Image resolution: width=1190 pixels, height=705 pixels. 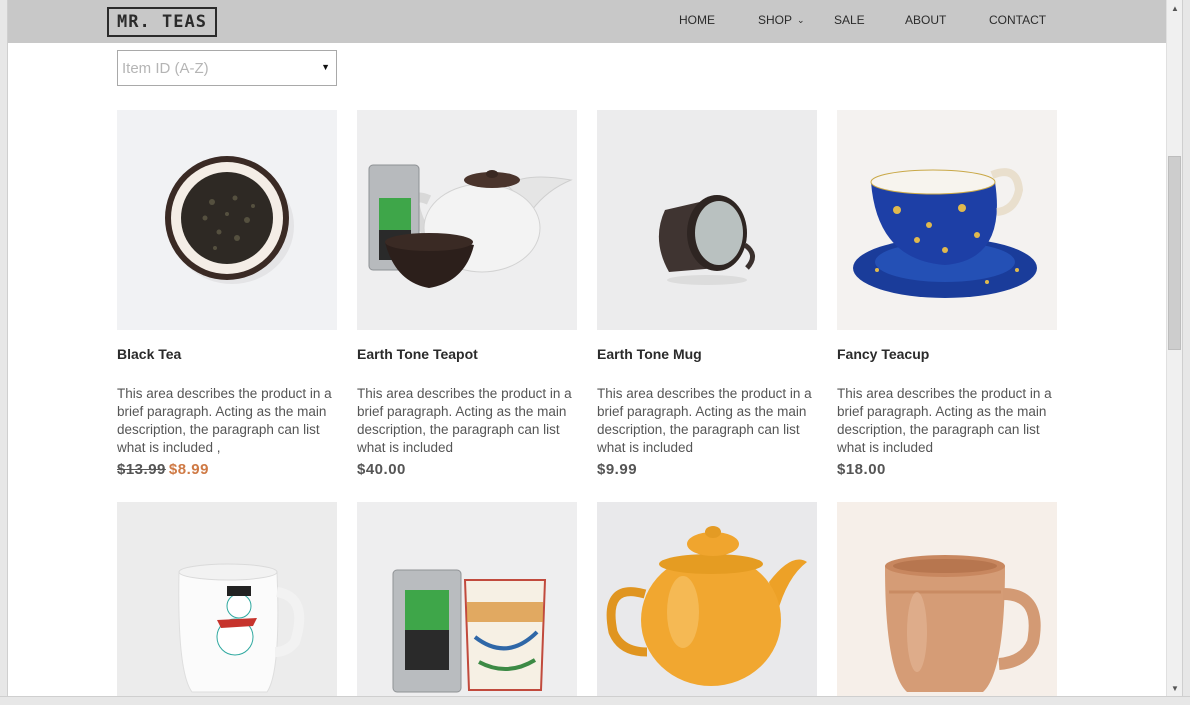 I want to click on site-logo: MR. TEAS, so click(x=162, y=22).